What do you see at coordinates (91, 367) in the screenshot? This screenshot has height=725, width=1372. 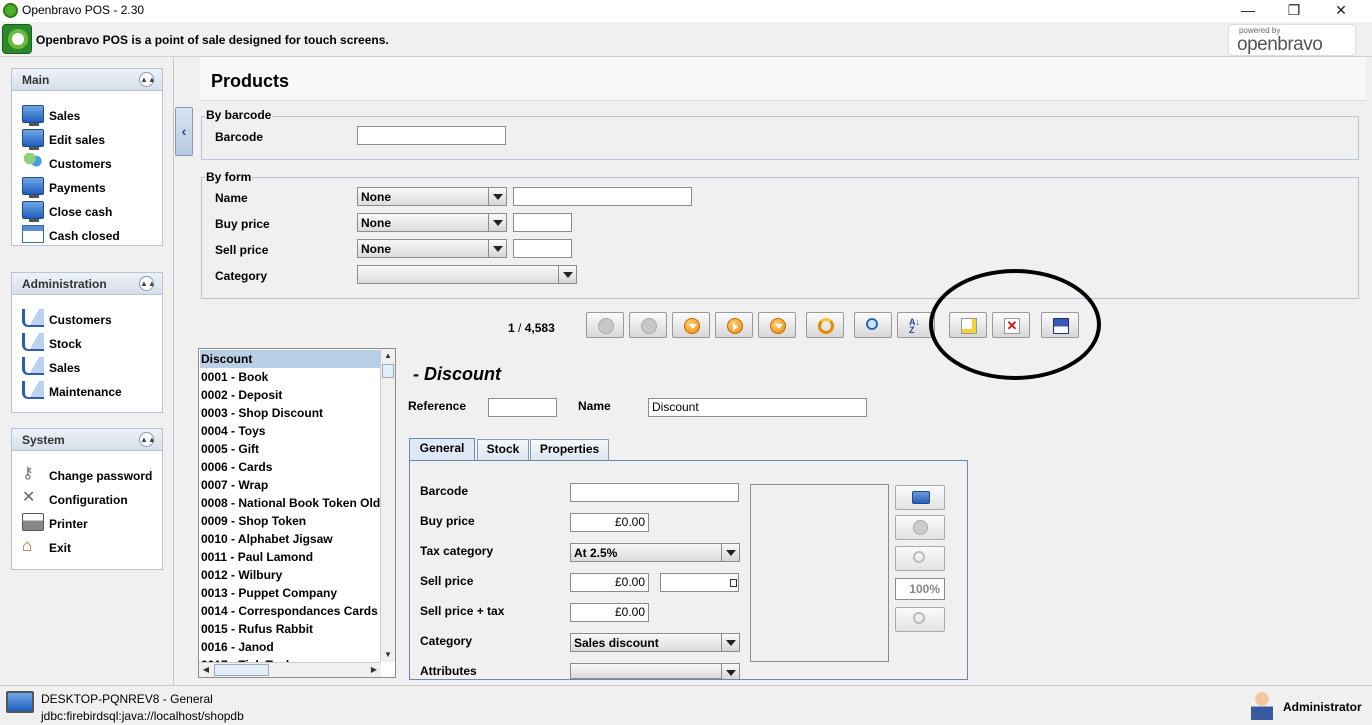 I see `sidebar-item-admin-sales: Sales` at bounding box center [91, 367].